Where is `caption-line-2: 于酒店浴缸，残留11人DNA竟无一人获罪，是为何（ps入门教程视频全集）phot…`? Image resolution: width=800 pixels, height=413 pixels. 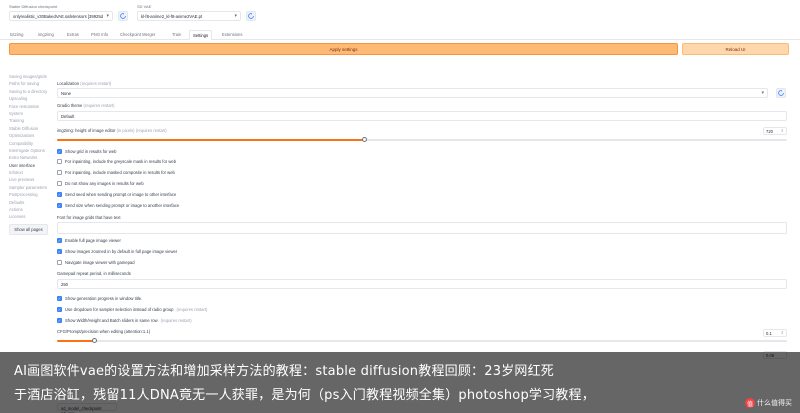 caption-line-2: 于酒店浴缸，残留11人DNA竟无一人获罪，是为何（ps入门教程视频全集）phot… is located at coordinates (304, 395).